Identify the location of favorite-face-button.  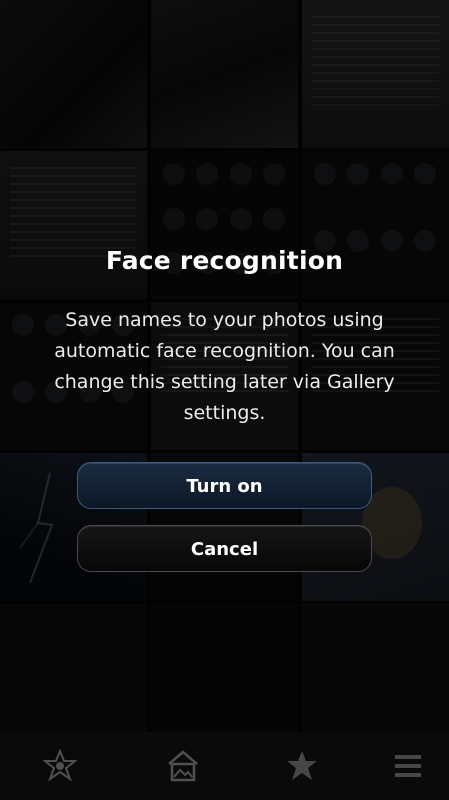
(60, 766).